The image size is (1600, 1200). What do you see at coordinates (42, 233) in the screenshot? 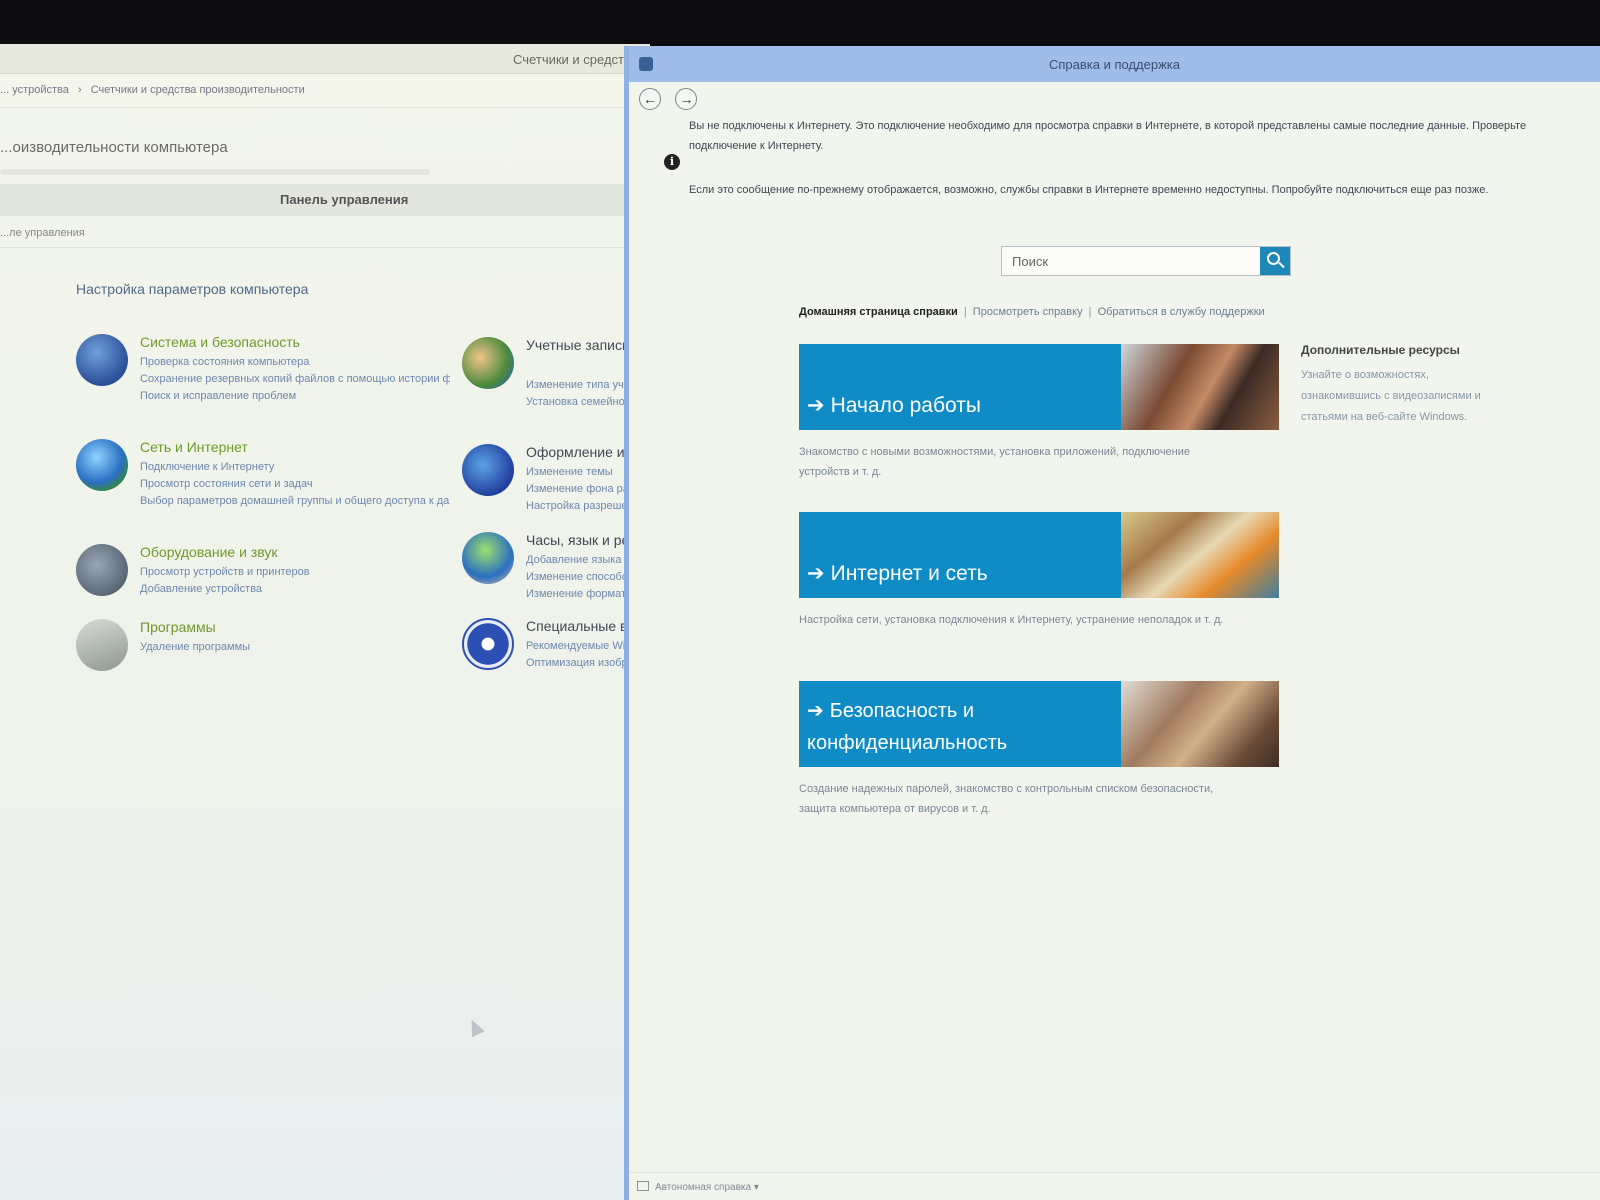
I see `cp-breadcrumb: ...ле управления` at bounding box center [42, 233].